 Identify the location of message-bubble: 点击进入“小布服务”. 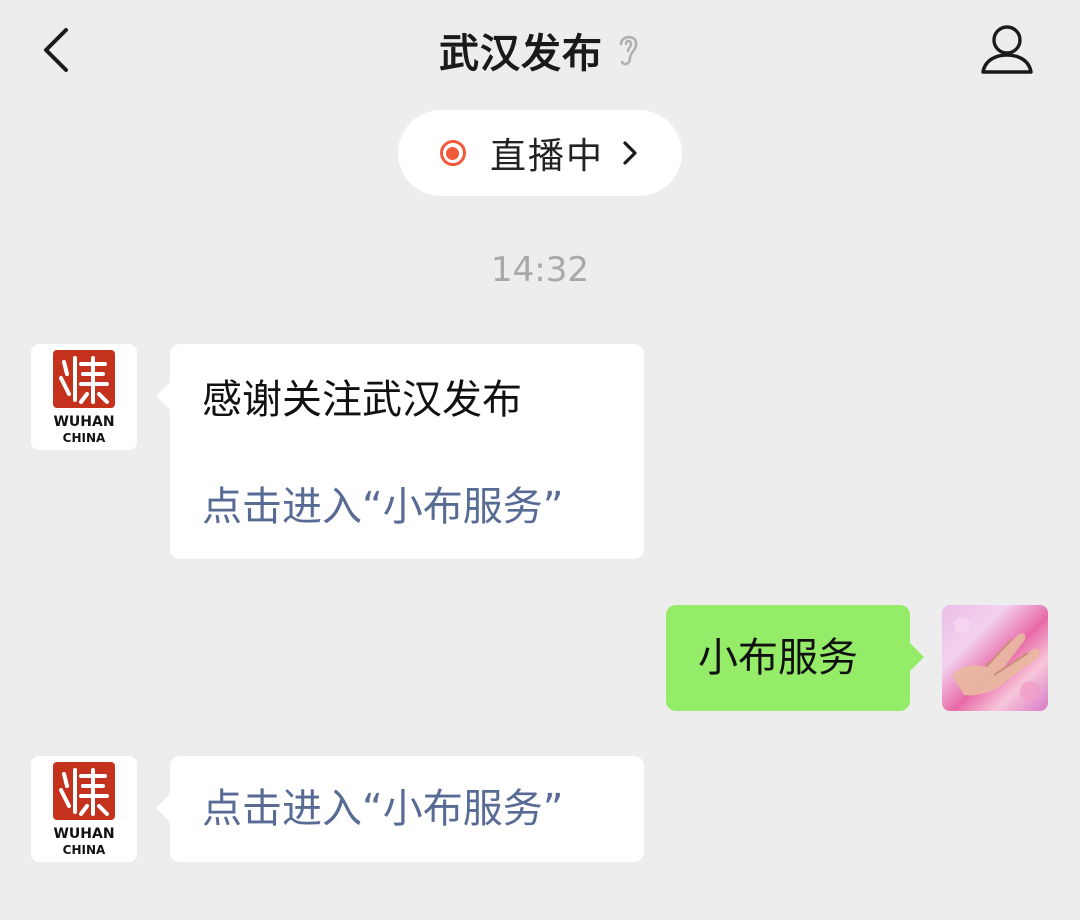
(400, 809).